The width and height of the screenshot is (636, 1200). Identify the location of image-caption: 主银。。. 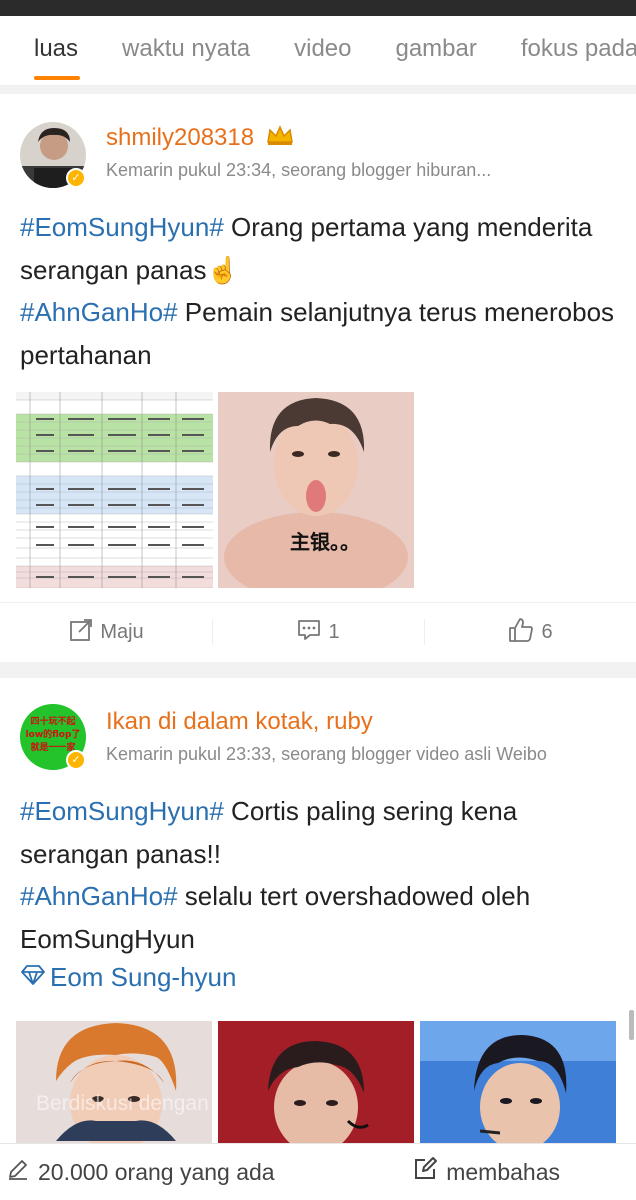
(325, 542).